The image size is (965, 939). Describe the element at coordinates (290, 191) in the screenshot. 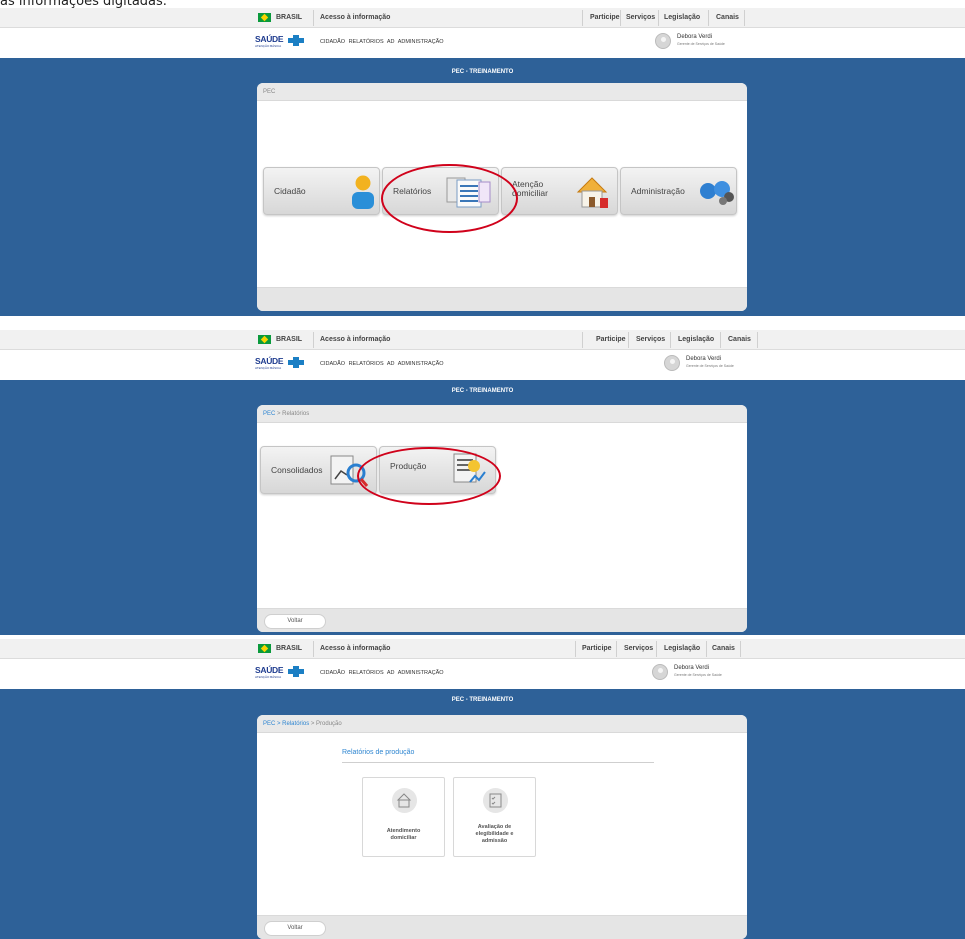

I see `tile-label: Cidadão` at that location.